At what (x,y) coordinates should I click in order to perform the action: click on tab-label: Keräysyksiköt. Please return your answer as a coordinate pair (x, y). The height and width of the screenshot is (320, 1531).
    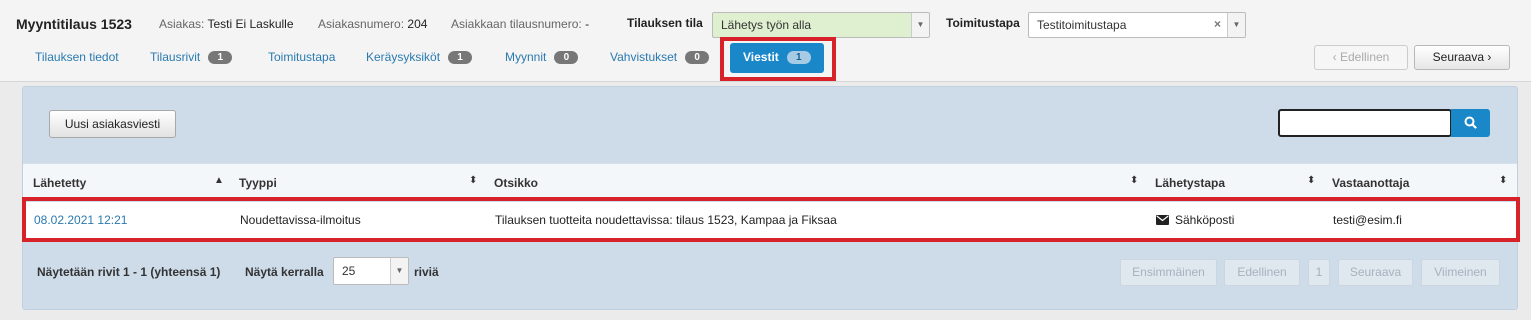
    Looking at the image, I should click on (403, 57).